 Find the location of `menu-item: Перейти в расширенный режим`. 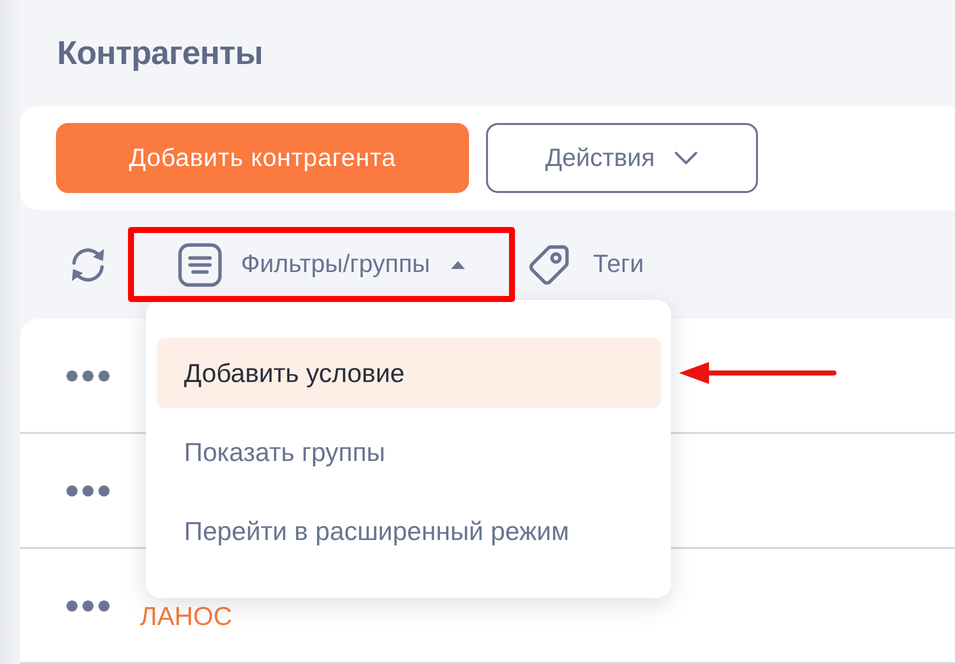

menu-item: Перейти в расширенный режим is located at coordinates (409, 531).